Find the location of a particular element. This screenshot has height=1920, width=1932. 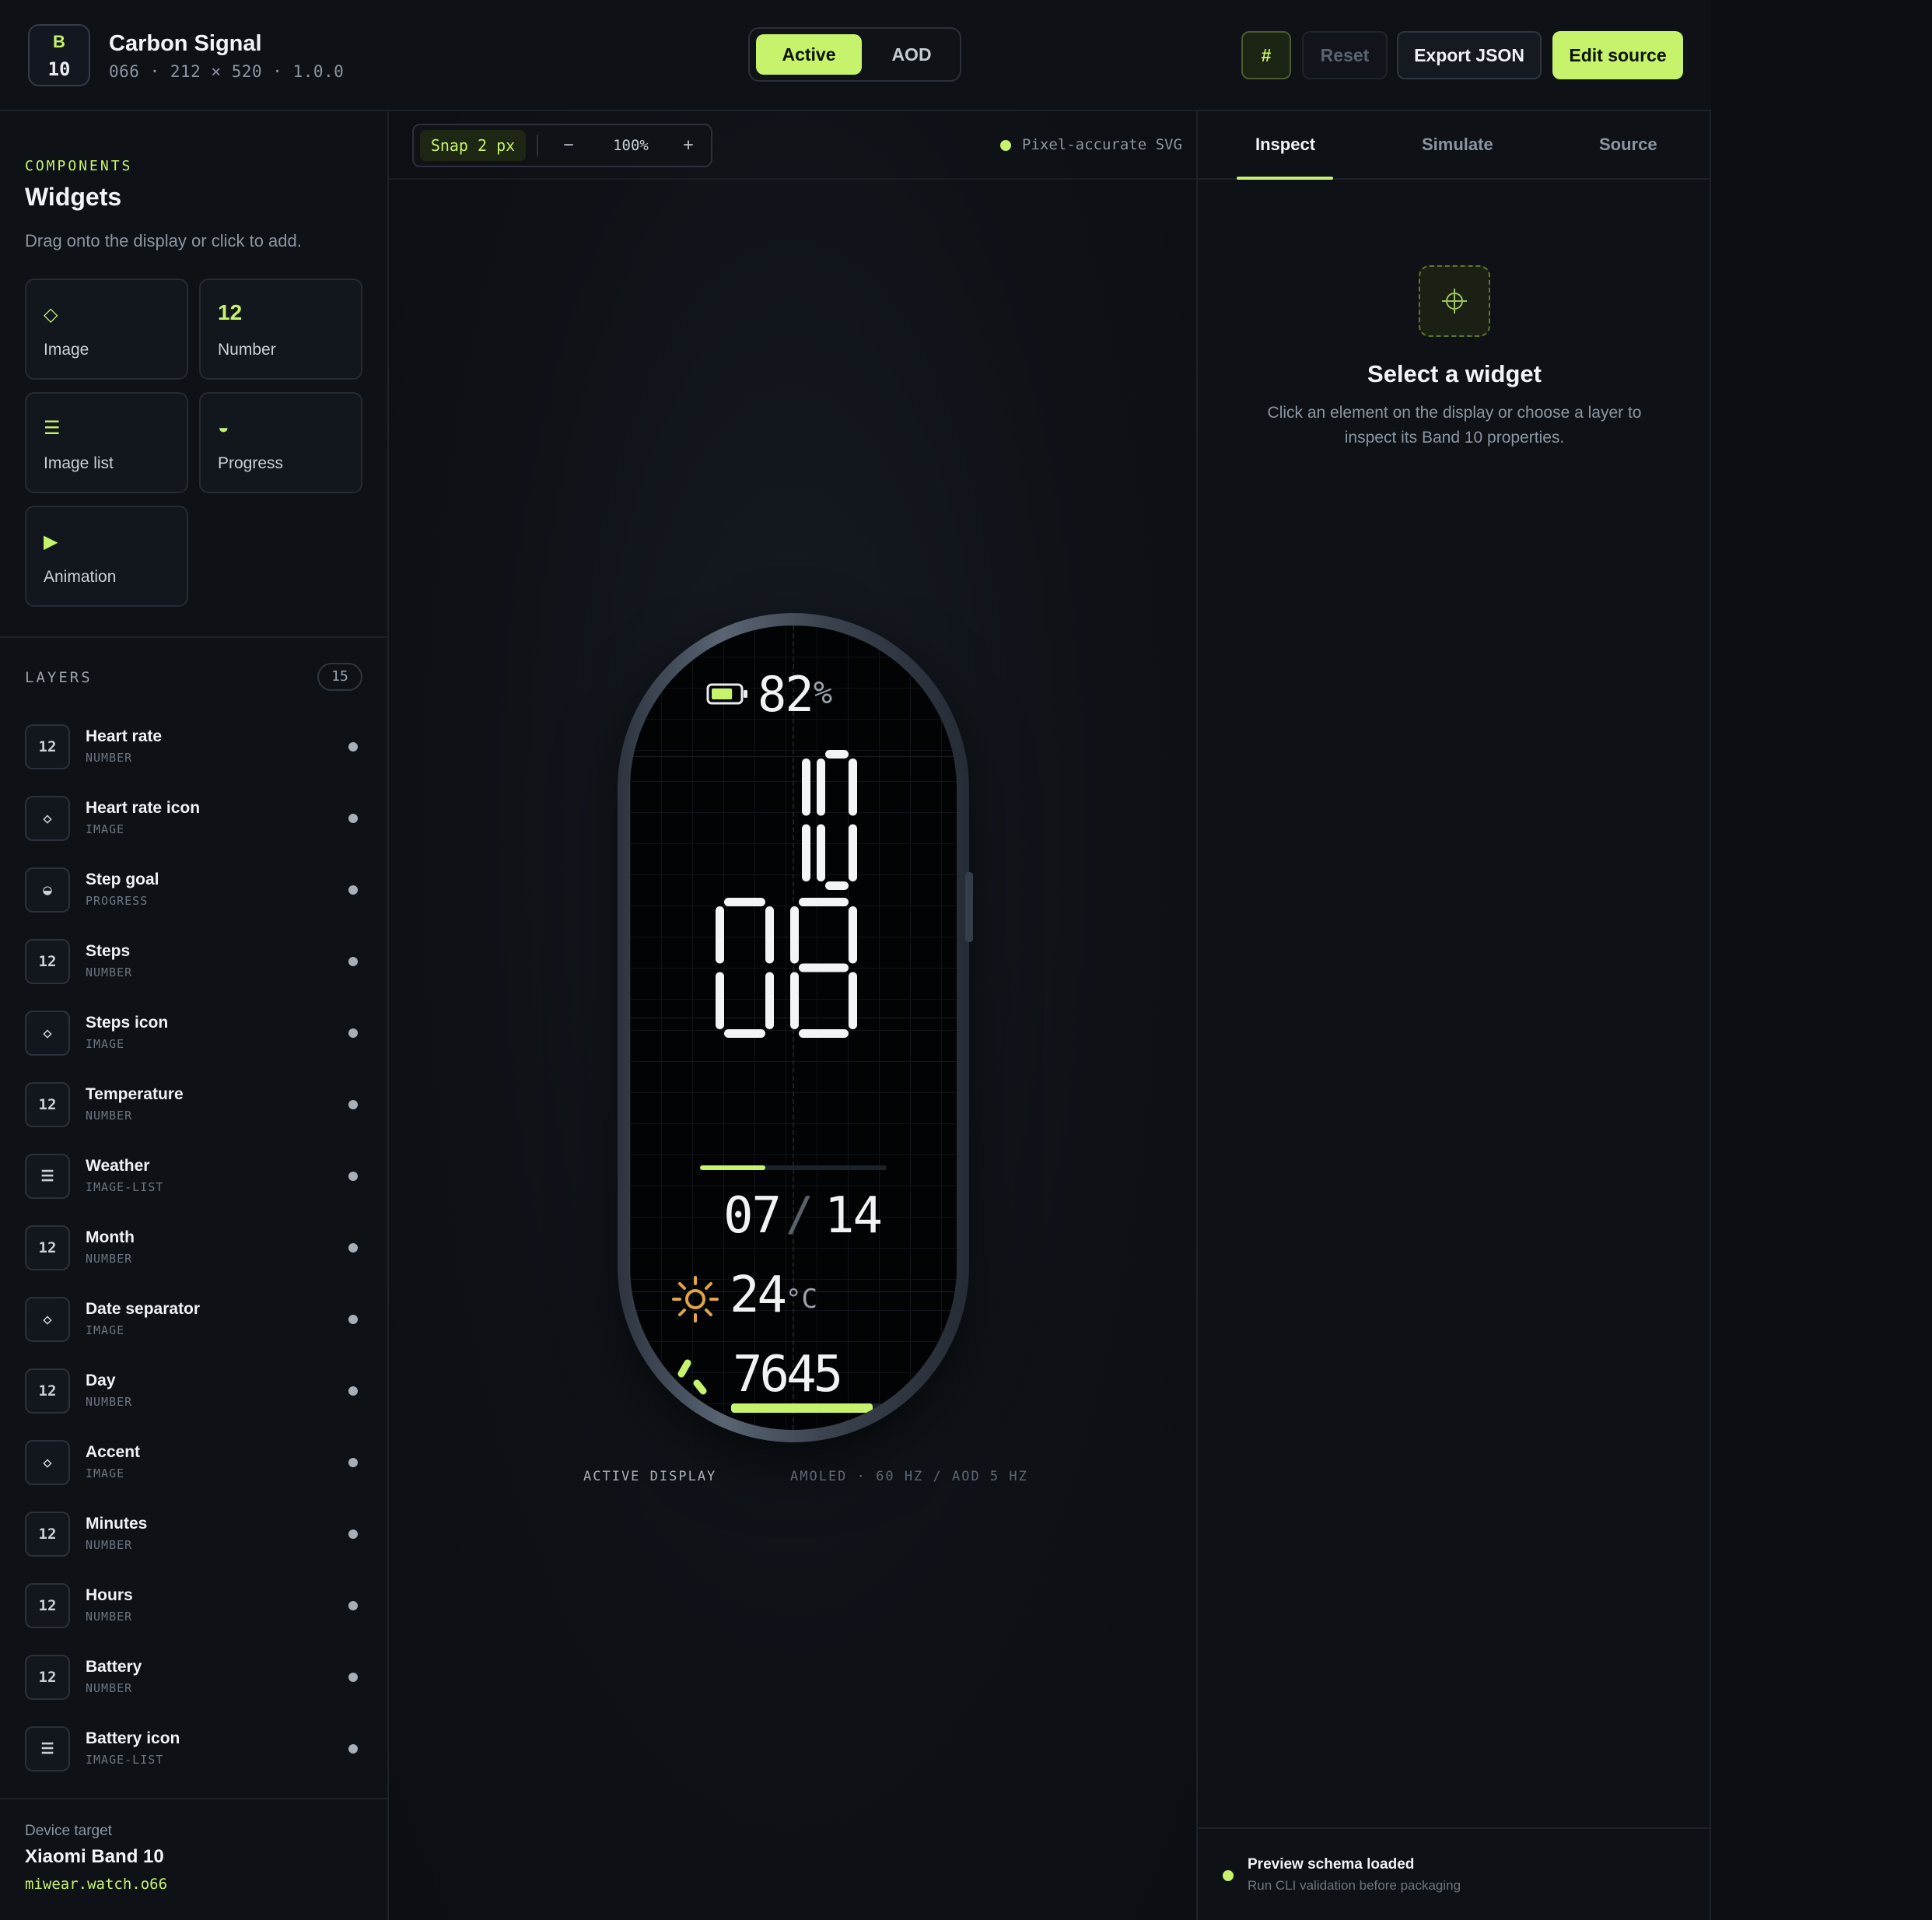

widget-card-animation: ▶ Animation is located at coordinates (107, 556).